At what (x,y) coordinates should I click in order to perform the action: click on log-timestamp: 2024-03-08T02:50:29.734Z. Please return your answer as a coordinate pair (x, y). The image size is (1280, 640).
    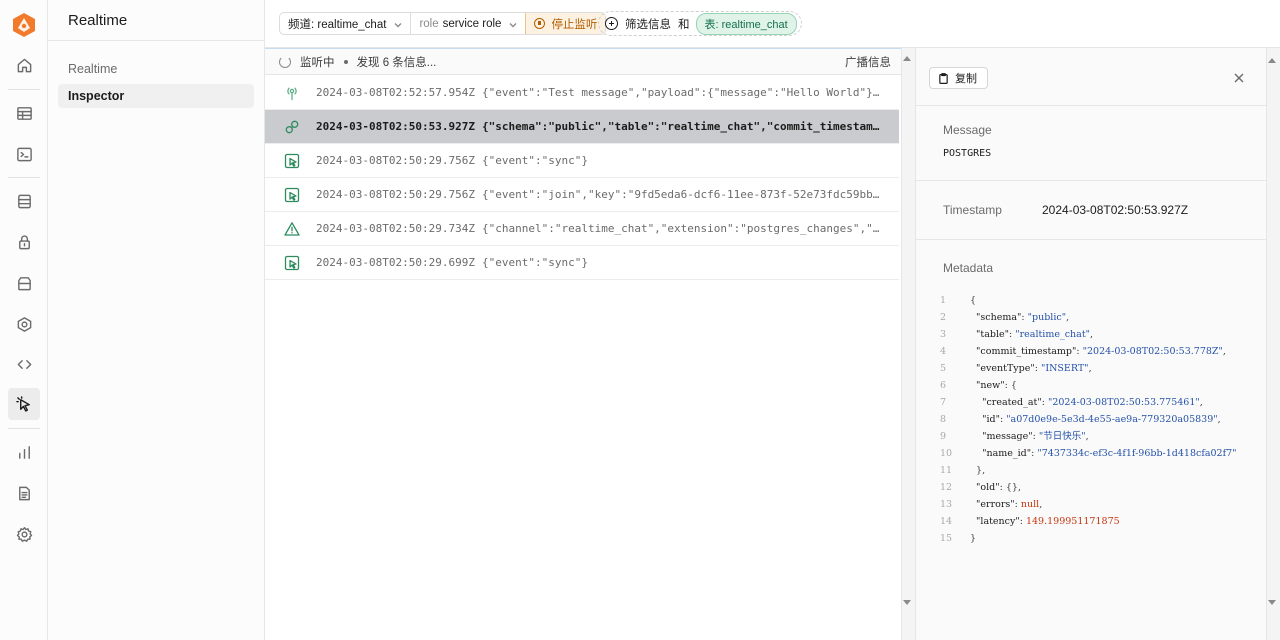
    Looking at the image, I should click on (395, 228).